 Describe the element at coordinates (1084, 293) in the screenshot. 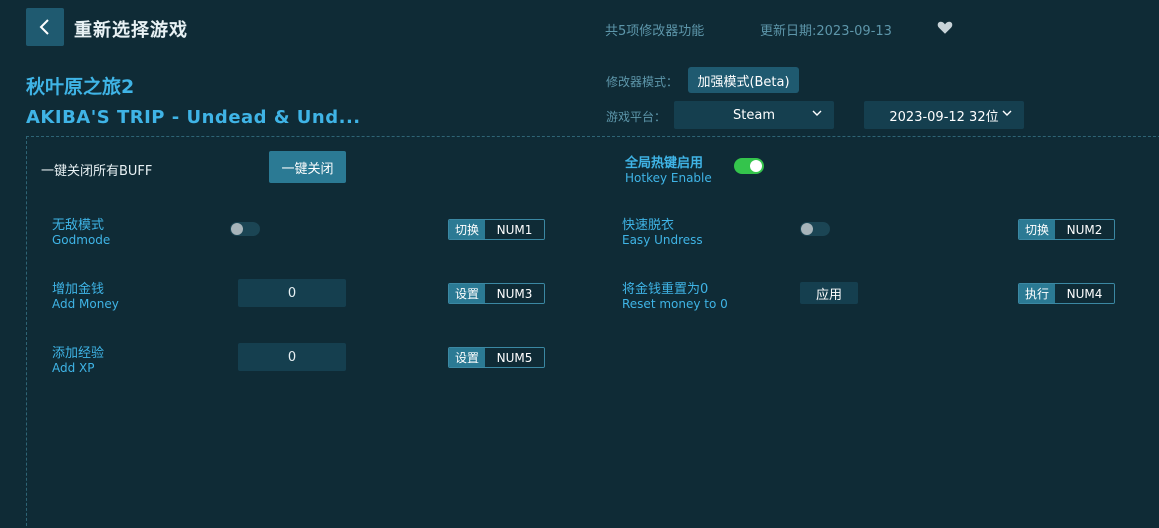

I see `hotkey-key: NUM4` at that location.